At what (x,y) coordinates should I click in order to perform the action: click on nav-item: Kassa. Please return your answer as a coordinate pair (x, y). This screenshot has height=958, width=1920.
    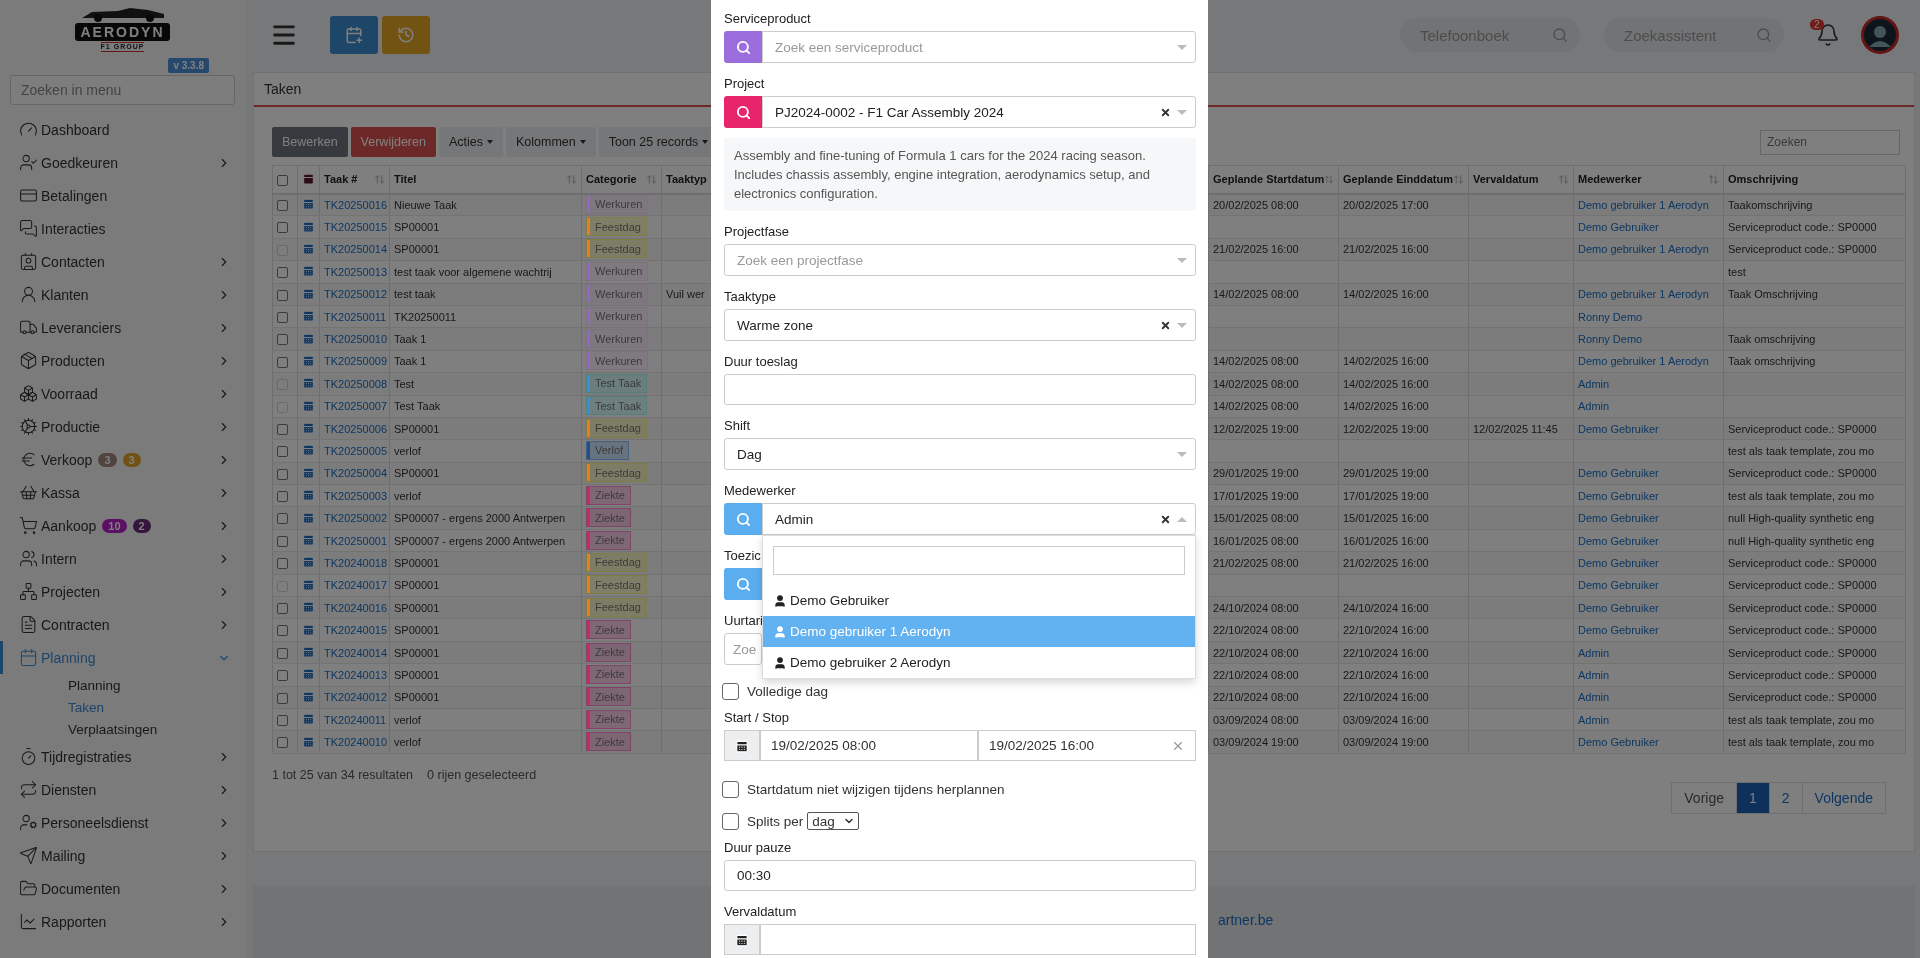
    Looking at the image, I should click on (122, 492).